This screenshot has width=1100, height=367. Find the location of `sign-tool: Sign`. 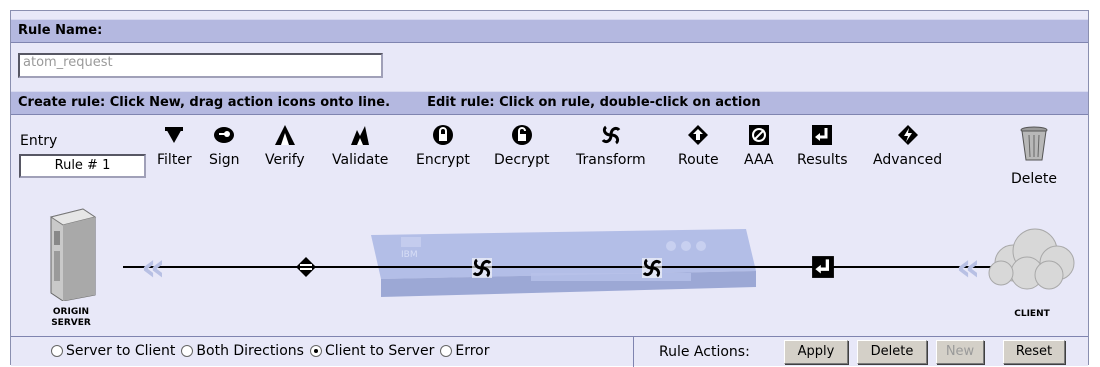

sign-tool: Sign is located at coordinates (224, 146).